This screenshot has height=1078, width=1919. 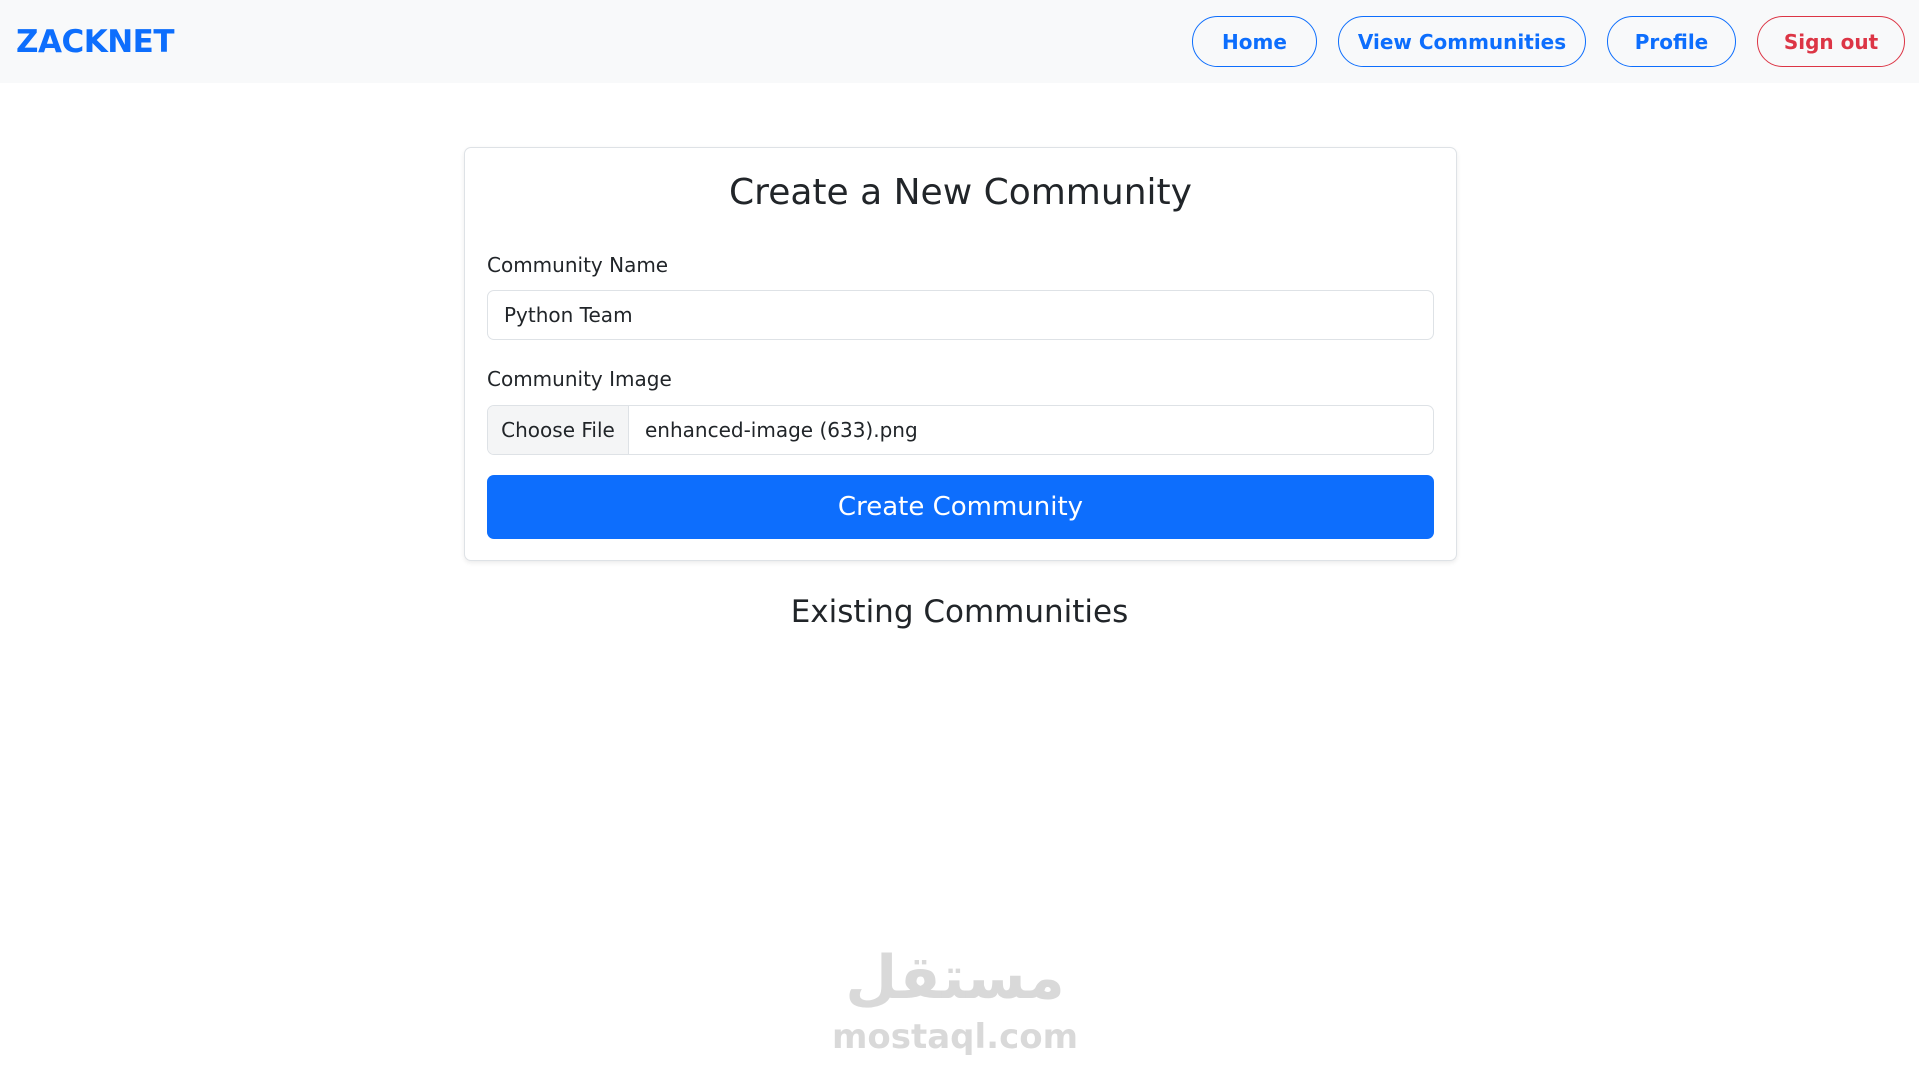 What do you see at coordinates (955, 1037) in the screenshot?
I see `watermark-domain: mostaql.com` at bounding box center [955, 1037].